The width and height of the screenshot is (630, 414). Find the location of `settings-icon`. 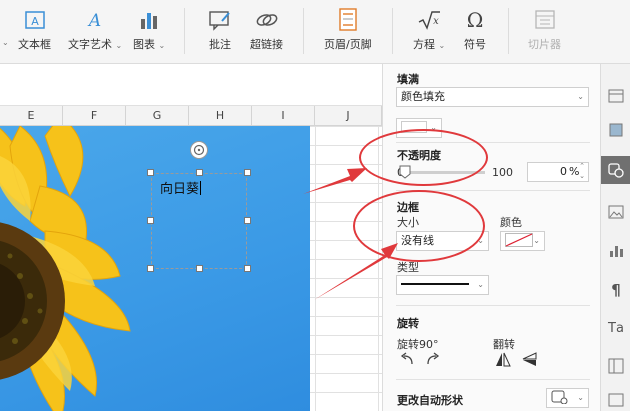

settings-icon is located at coordinates (615, 400).